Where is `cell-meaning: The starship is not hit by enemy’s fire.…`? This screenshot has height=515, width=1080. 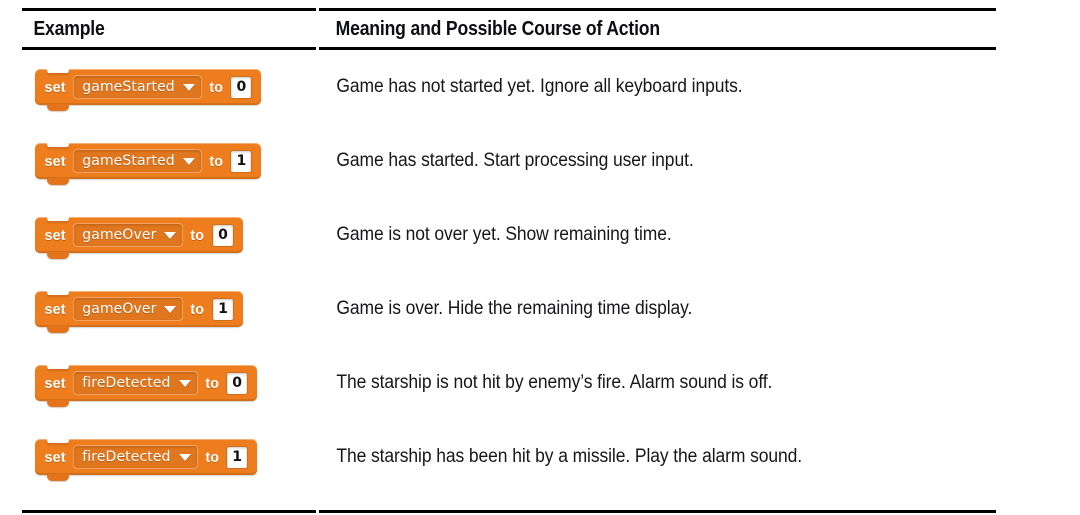 cell-meaning: The starship is not hit by enemy’s fire.… is located at coordinates (554, 382).